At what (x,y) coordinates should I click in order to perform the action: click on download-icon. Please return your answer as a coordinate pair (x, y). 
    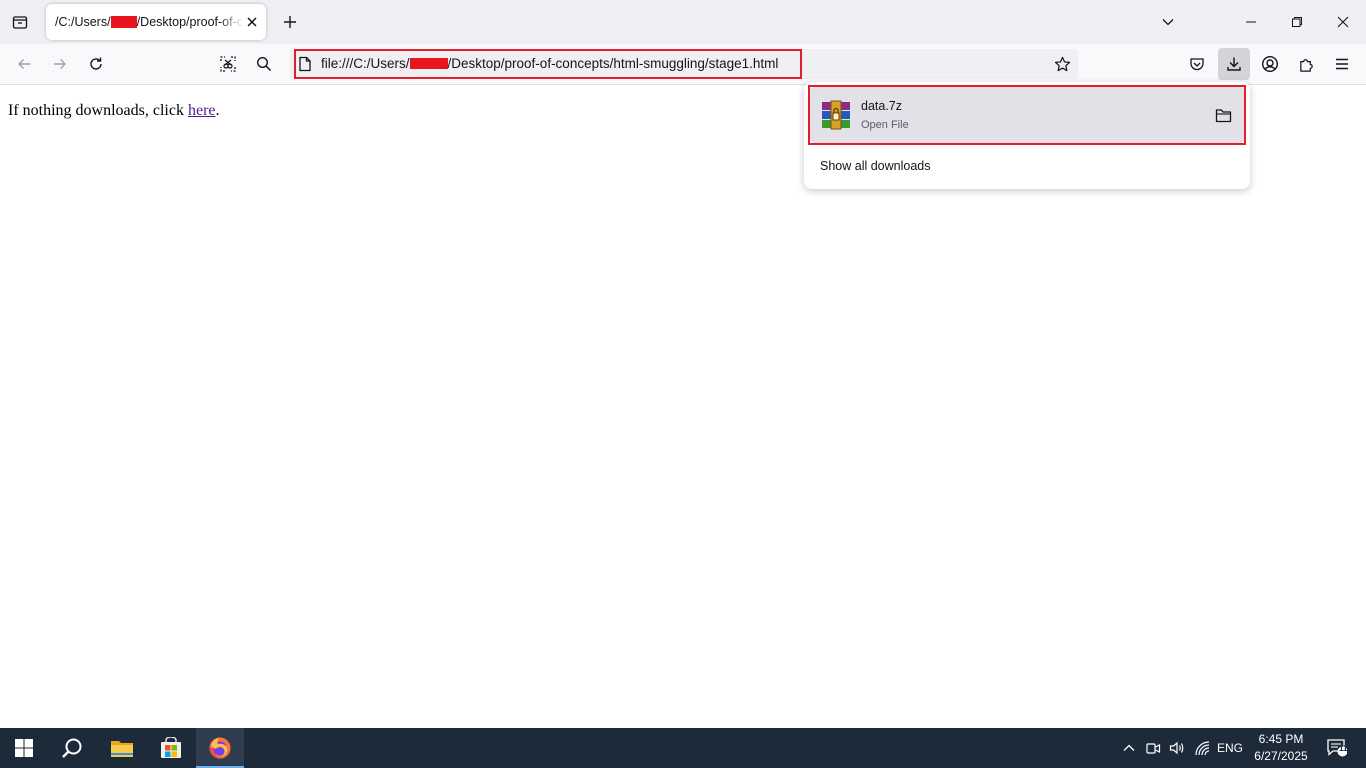
    Looking at the image, I should click on (1234, 64).